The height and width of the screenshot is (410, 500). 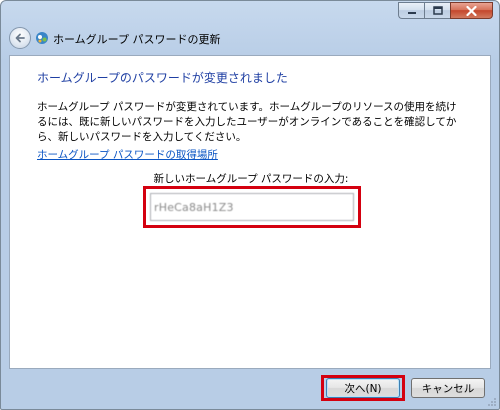 I want to click on navigation-bar: ホームグループ パスワードの更新, so click(x=250, y=40).